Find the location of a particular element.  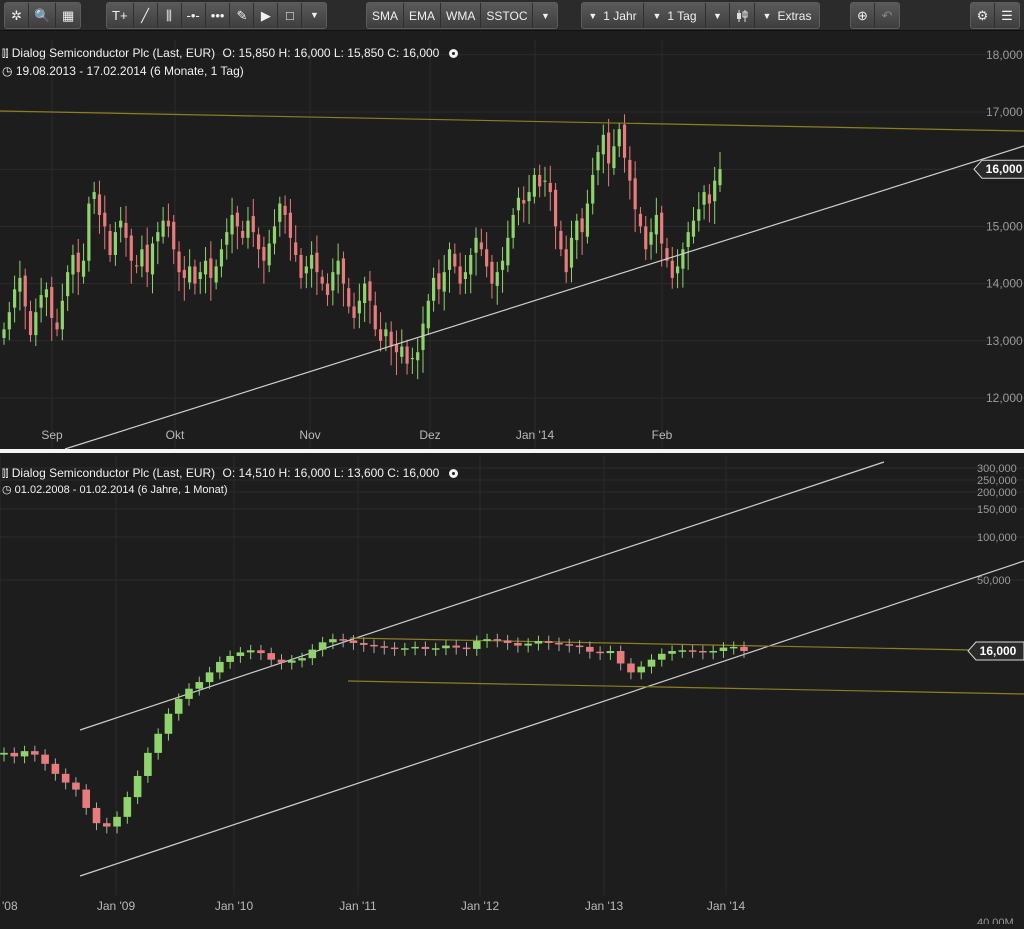

resistance-line is located at coordinates (686, 644).